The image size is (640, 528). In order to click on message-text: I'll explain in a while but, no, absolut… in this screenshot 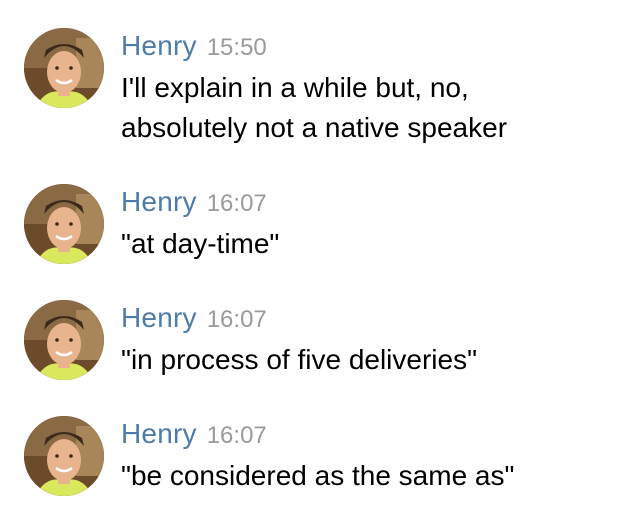, I will do `click(371, 108)`.